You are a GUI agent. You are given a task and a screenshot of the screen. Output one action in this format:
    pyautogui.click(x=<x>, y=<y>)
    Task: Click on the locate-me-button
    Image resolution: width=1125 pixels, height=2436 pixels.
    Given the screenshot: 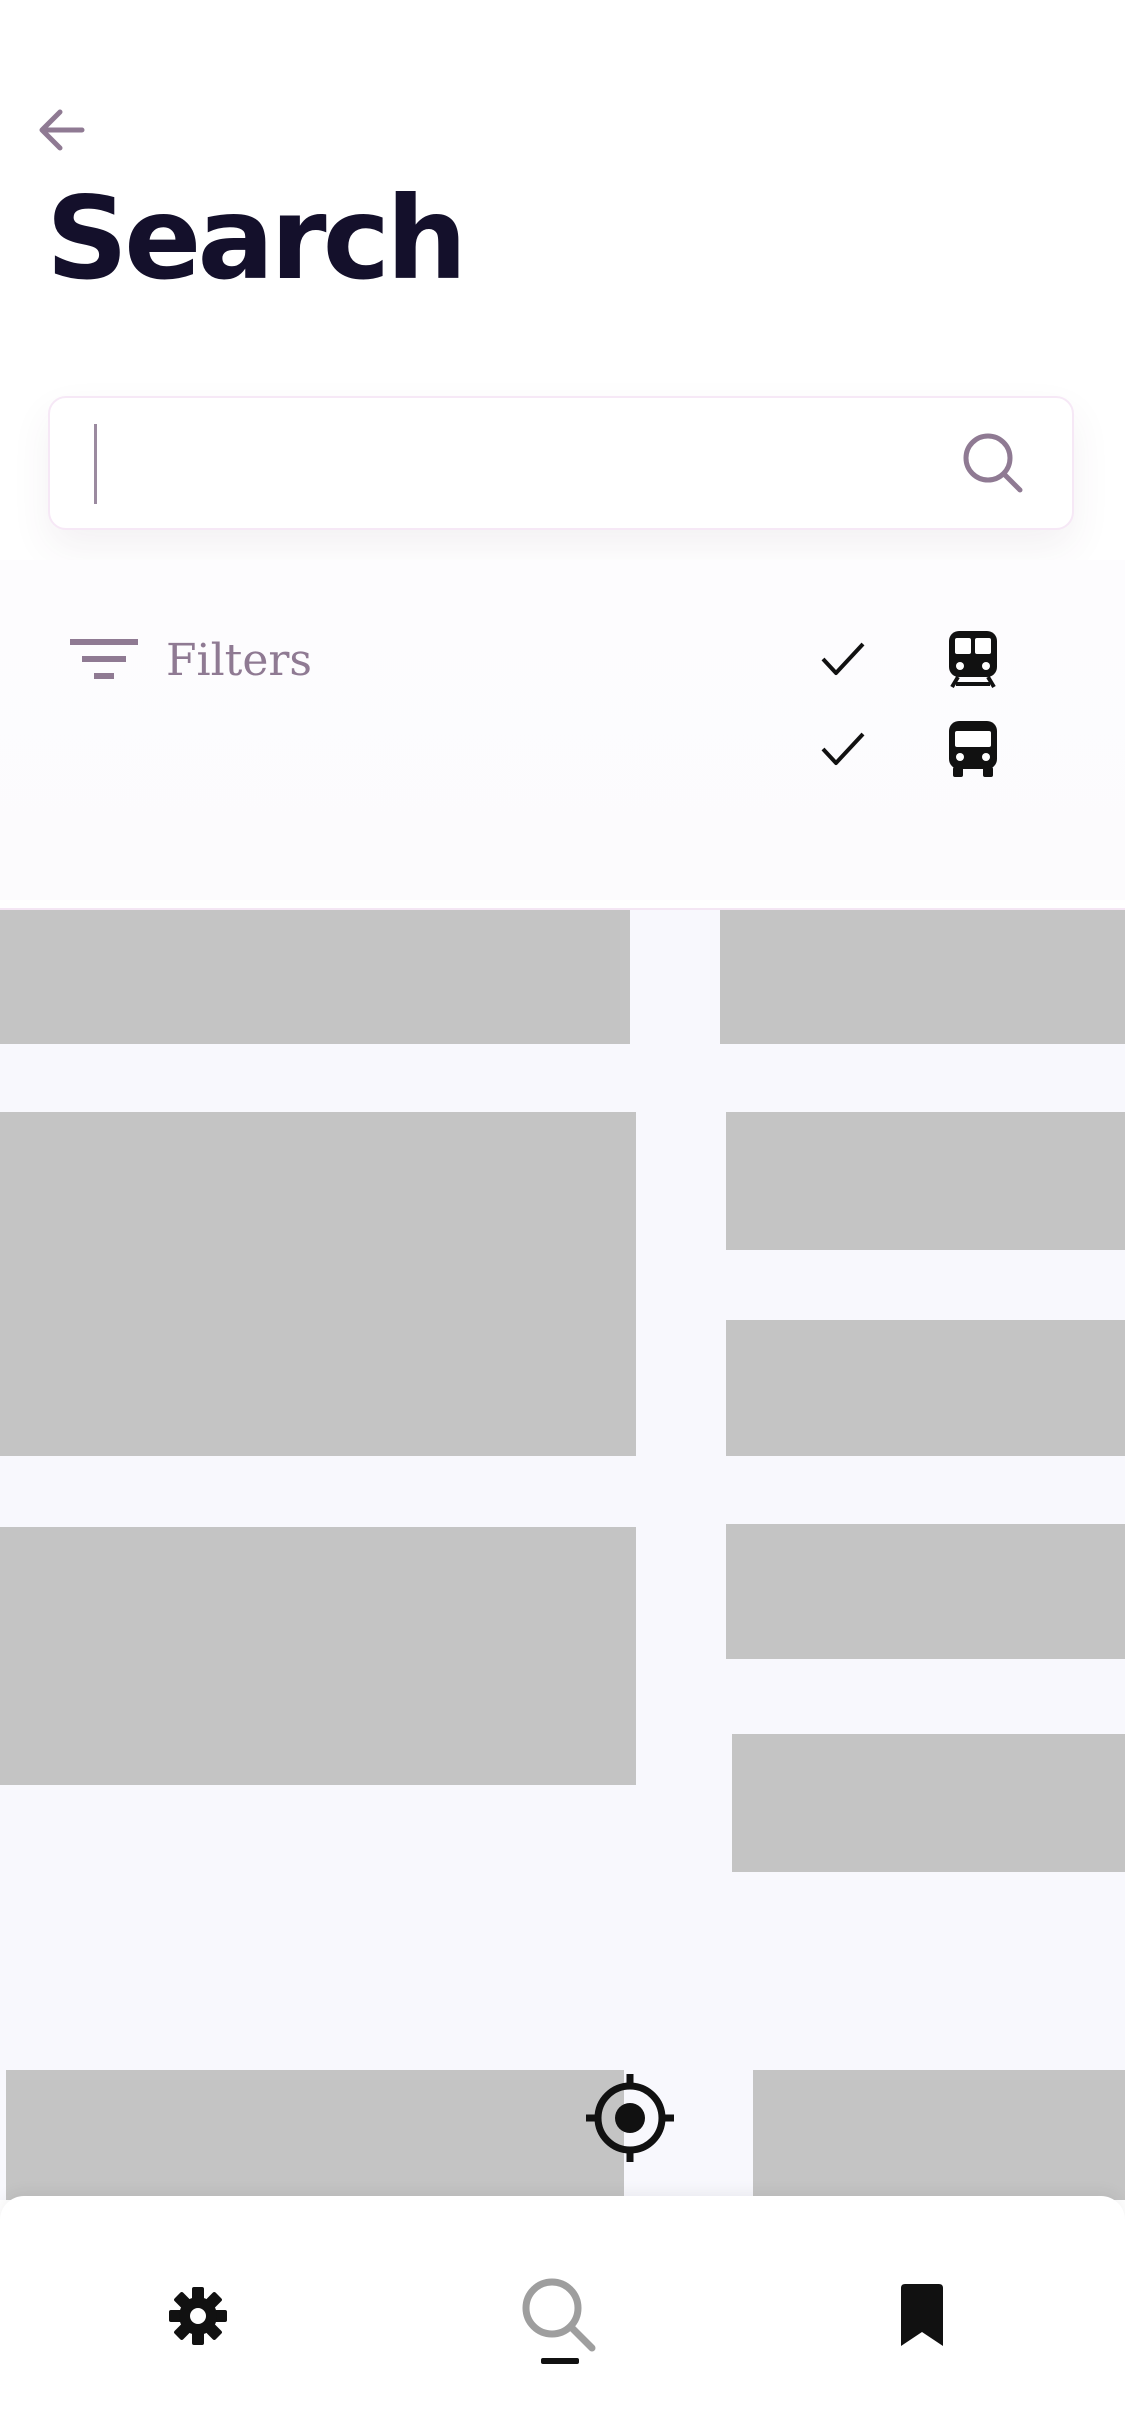 What is the action you would take?
    pyautogui.click(x=630, y=2118)
    